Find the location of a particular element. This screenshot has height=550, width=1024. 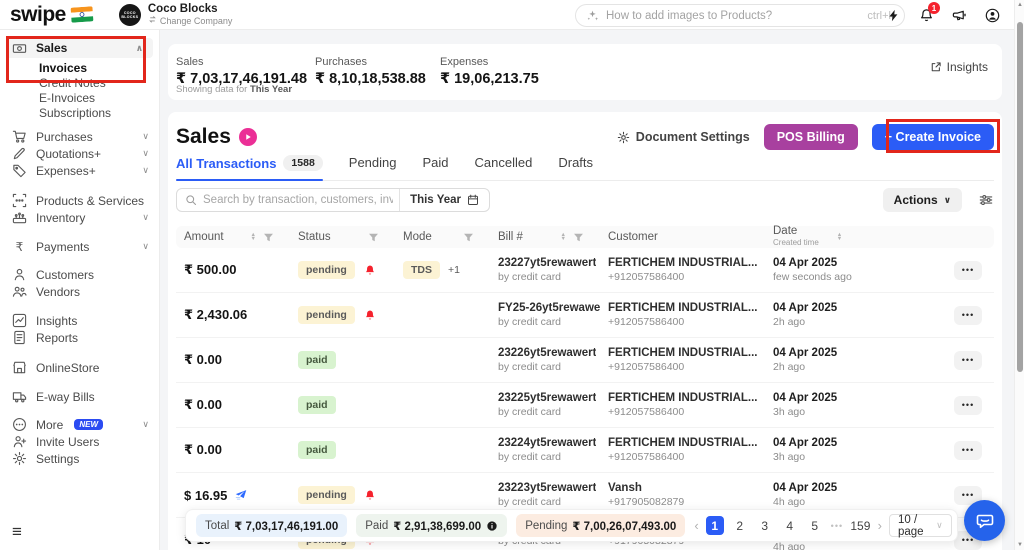

status-cell: pending is located at coordinates (342, 270).